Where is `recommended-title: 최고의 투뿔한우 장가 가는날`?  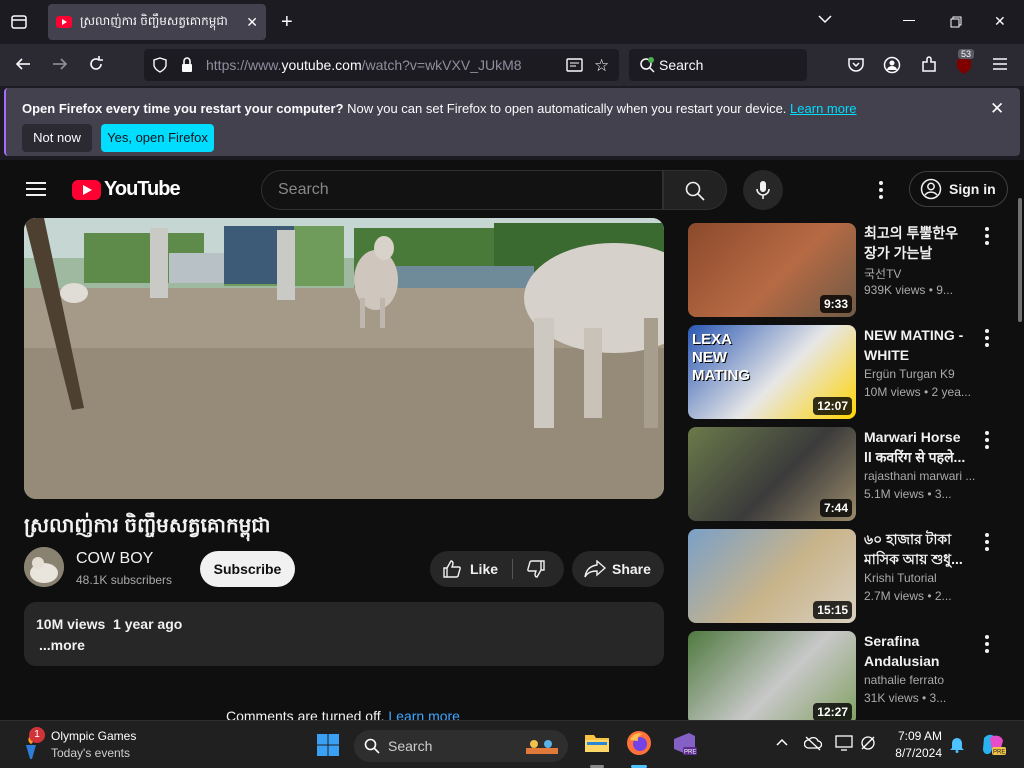
recommended-title: 최고의 투뿔한우 장가 가는날 is located at coordinates (918, 243).